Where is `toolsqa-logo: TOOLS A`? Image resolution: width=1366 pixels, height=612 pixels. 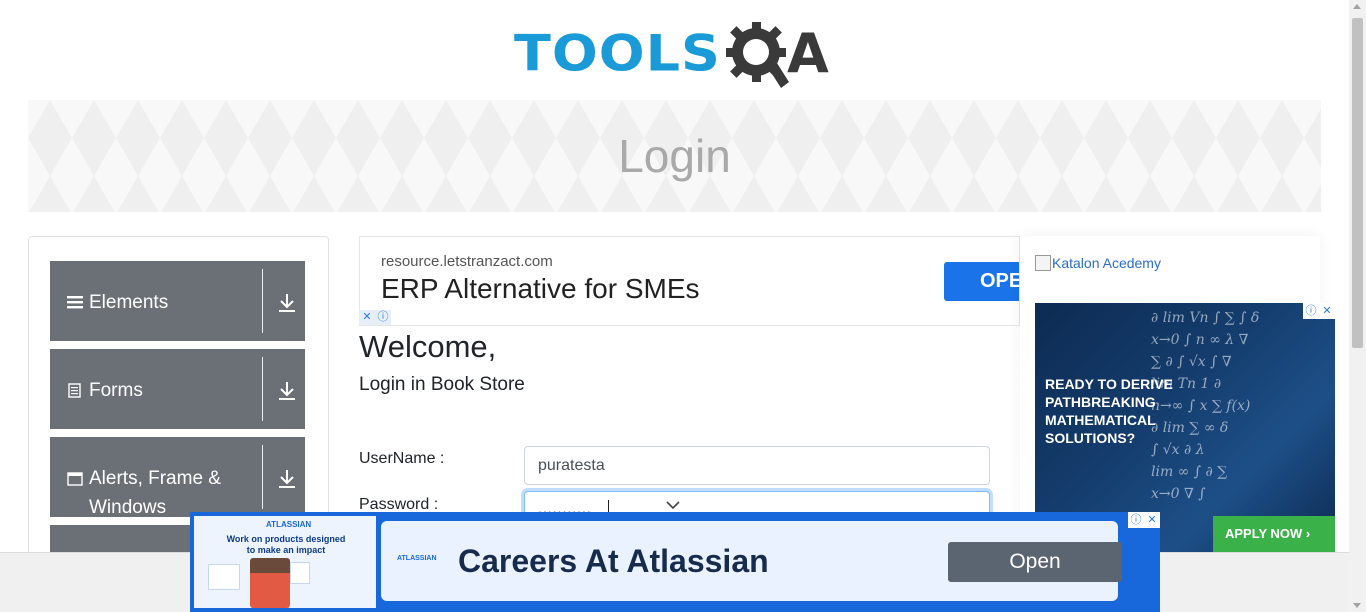 toolsqa-logo: TOOLS A is located at coordinates (676, 54).